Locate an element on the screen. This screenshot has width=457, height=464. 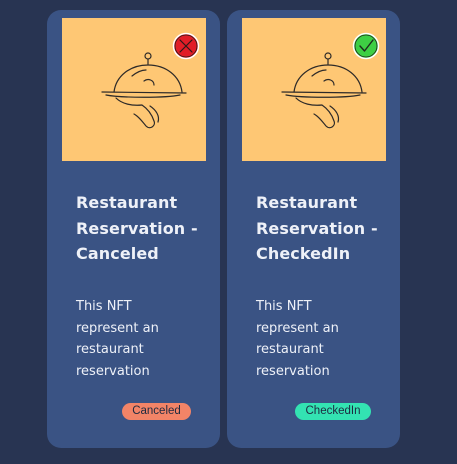
check-circle-icon is located at coordinates (366, 46).